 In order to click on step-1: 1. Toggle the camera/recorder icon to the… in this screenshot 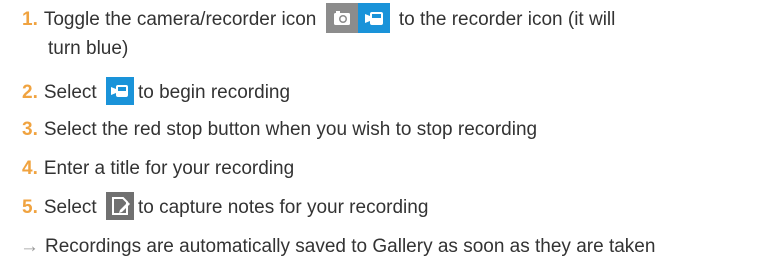, I will do `click(308, 19)`.